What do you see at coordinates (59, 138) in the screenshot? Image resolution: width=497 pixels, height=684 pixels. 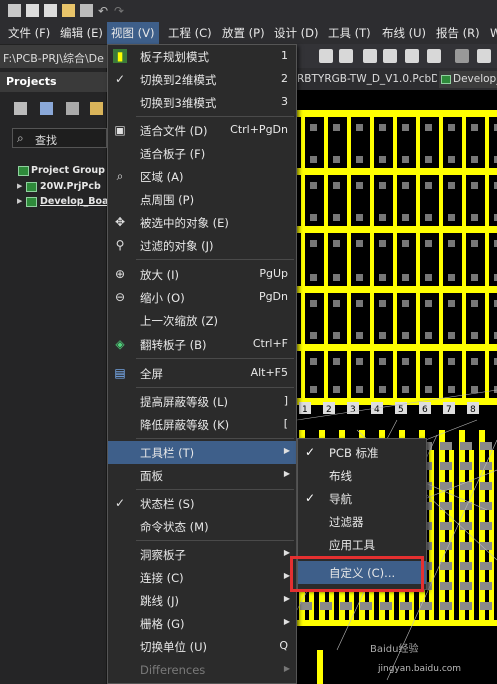 I see `project-search-input: ⌕ 查找` at bounding box center [59, 138].